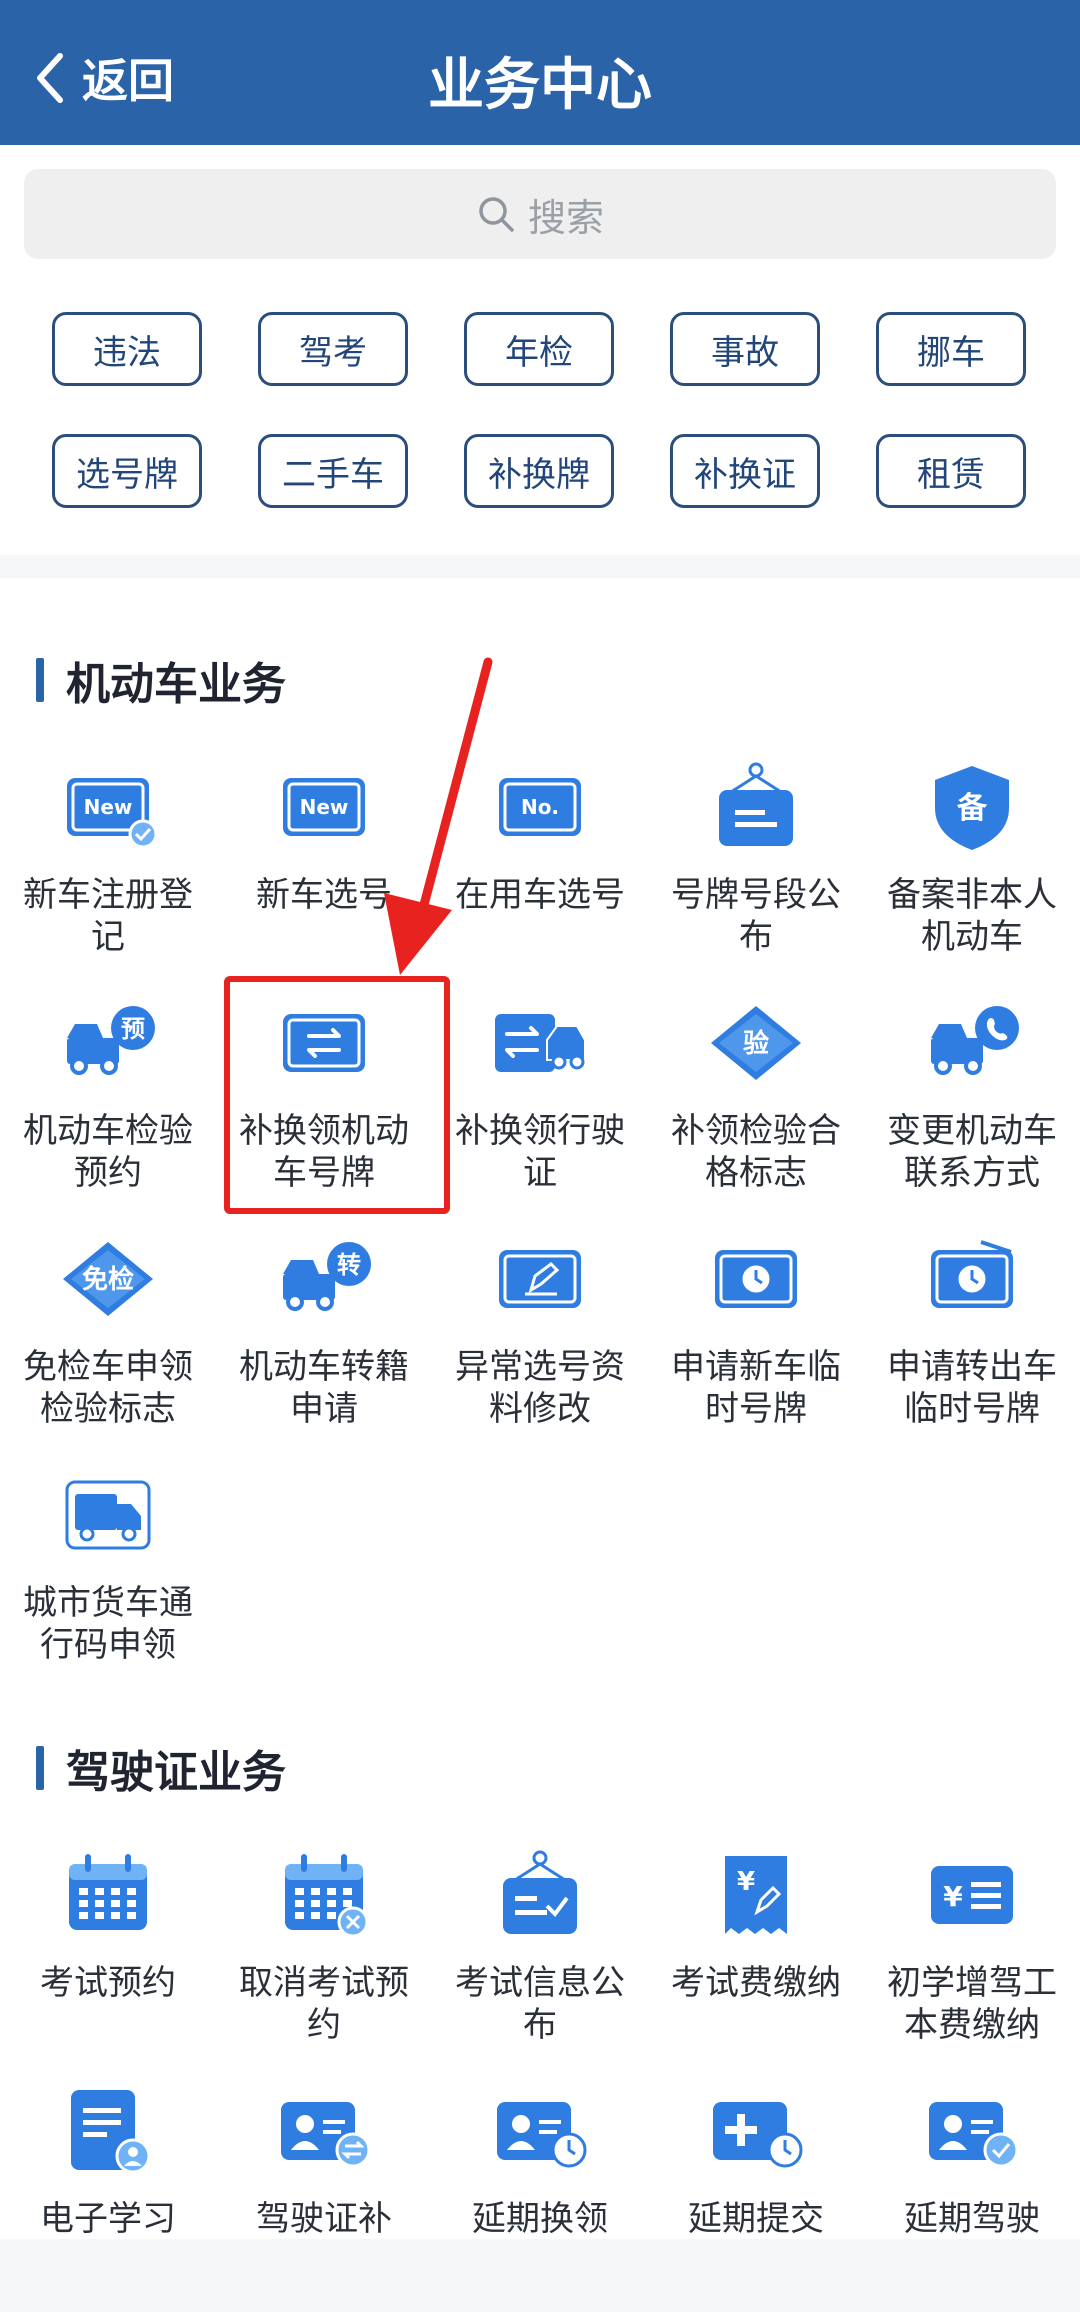 The width and height of the screenshot is (1080, 2312). I want to click on truck-reserve-icon: 预, so click(108, 1043).